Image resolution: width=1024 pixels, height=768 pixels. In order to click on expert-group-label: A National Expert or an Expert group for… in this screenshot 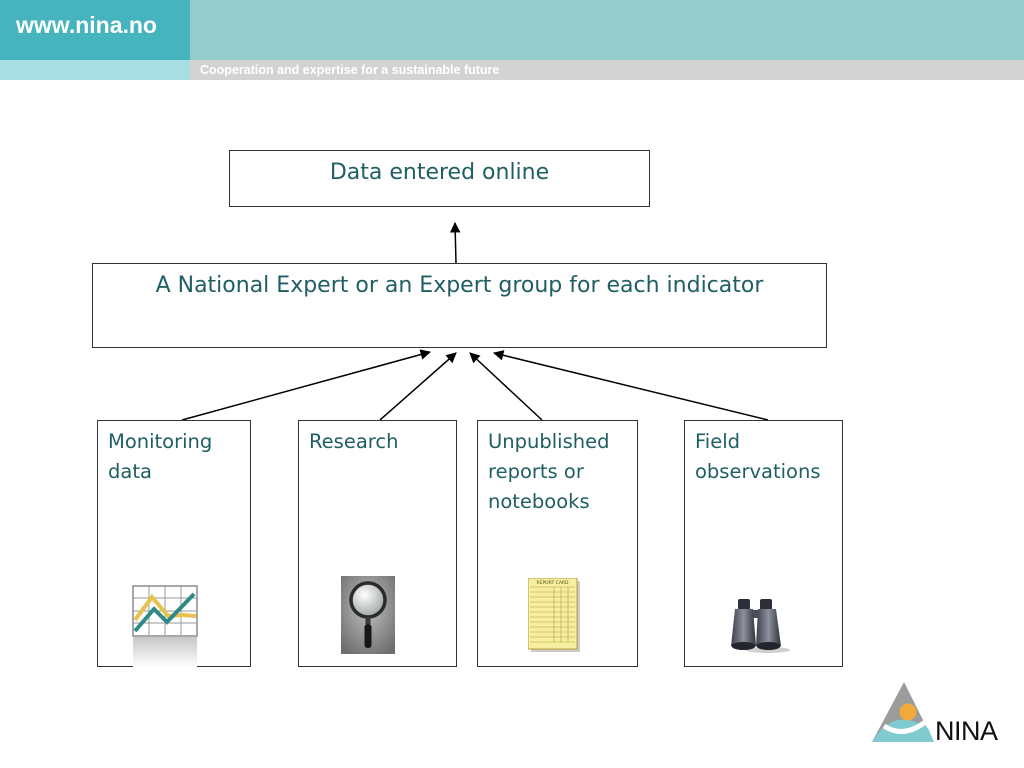, I will do `click(459, 285)`.